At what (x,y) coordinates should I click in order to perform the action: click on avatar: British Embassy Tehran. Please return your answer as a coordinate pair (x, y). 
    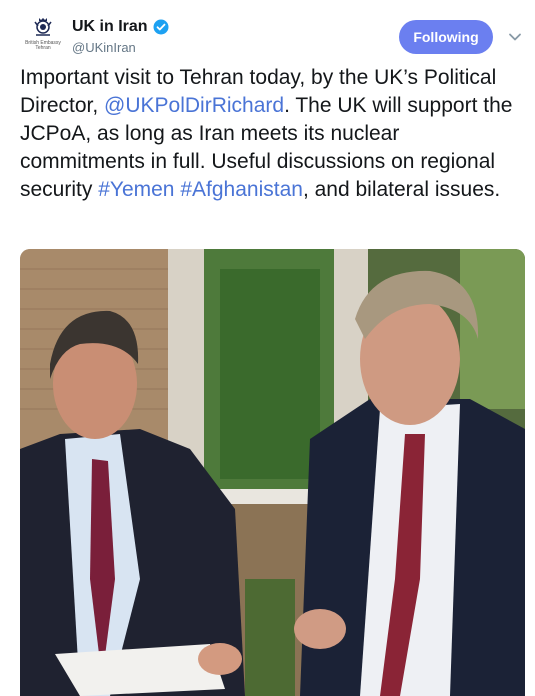
    Looking at the image, I should click on (43, 38).